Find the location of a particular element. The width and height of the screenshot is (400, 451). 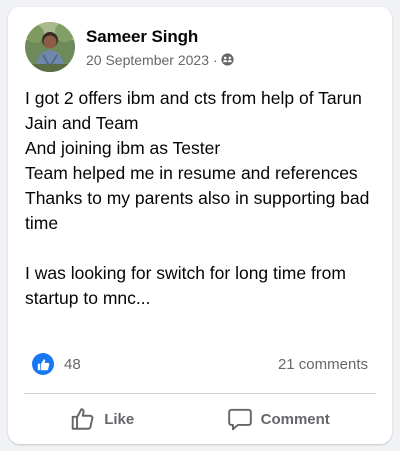

like-reaction-icon is located at coordinates (43, 364).